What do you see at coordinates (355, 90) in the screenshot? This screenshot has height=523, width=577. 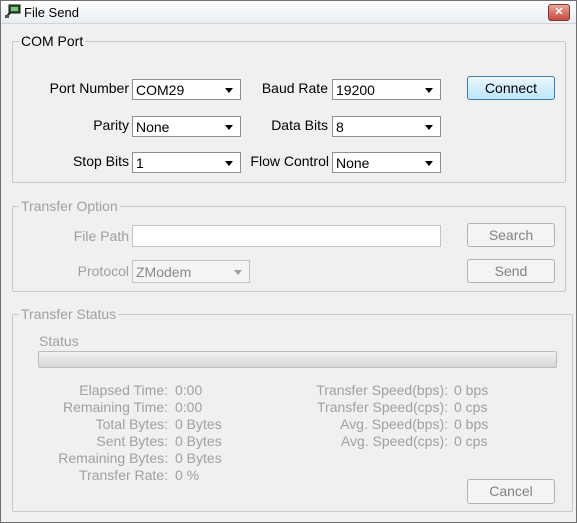 I see `baud-rate-value: 19200` at bounding box center [355, 90].